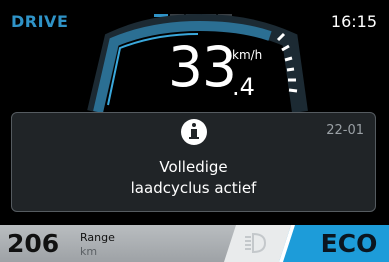  What do you see at coordinates (349, 243) in the screenshot?
I see `assist-mode-label: ECO` at bounding box center [349, 243].